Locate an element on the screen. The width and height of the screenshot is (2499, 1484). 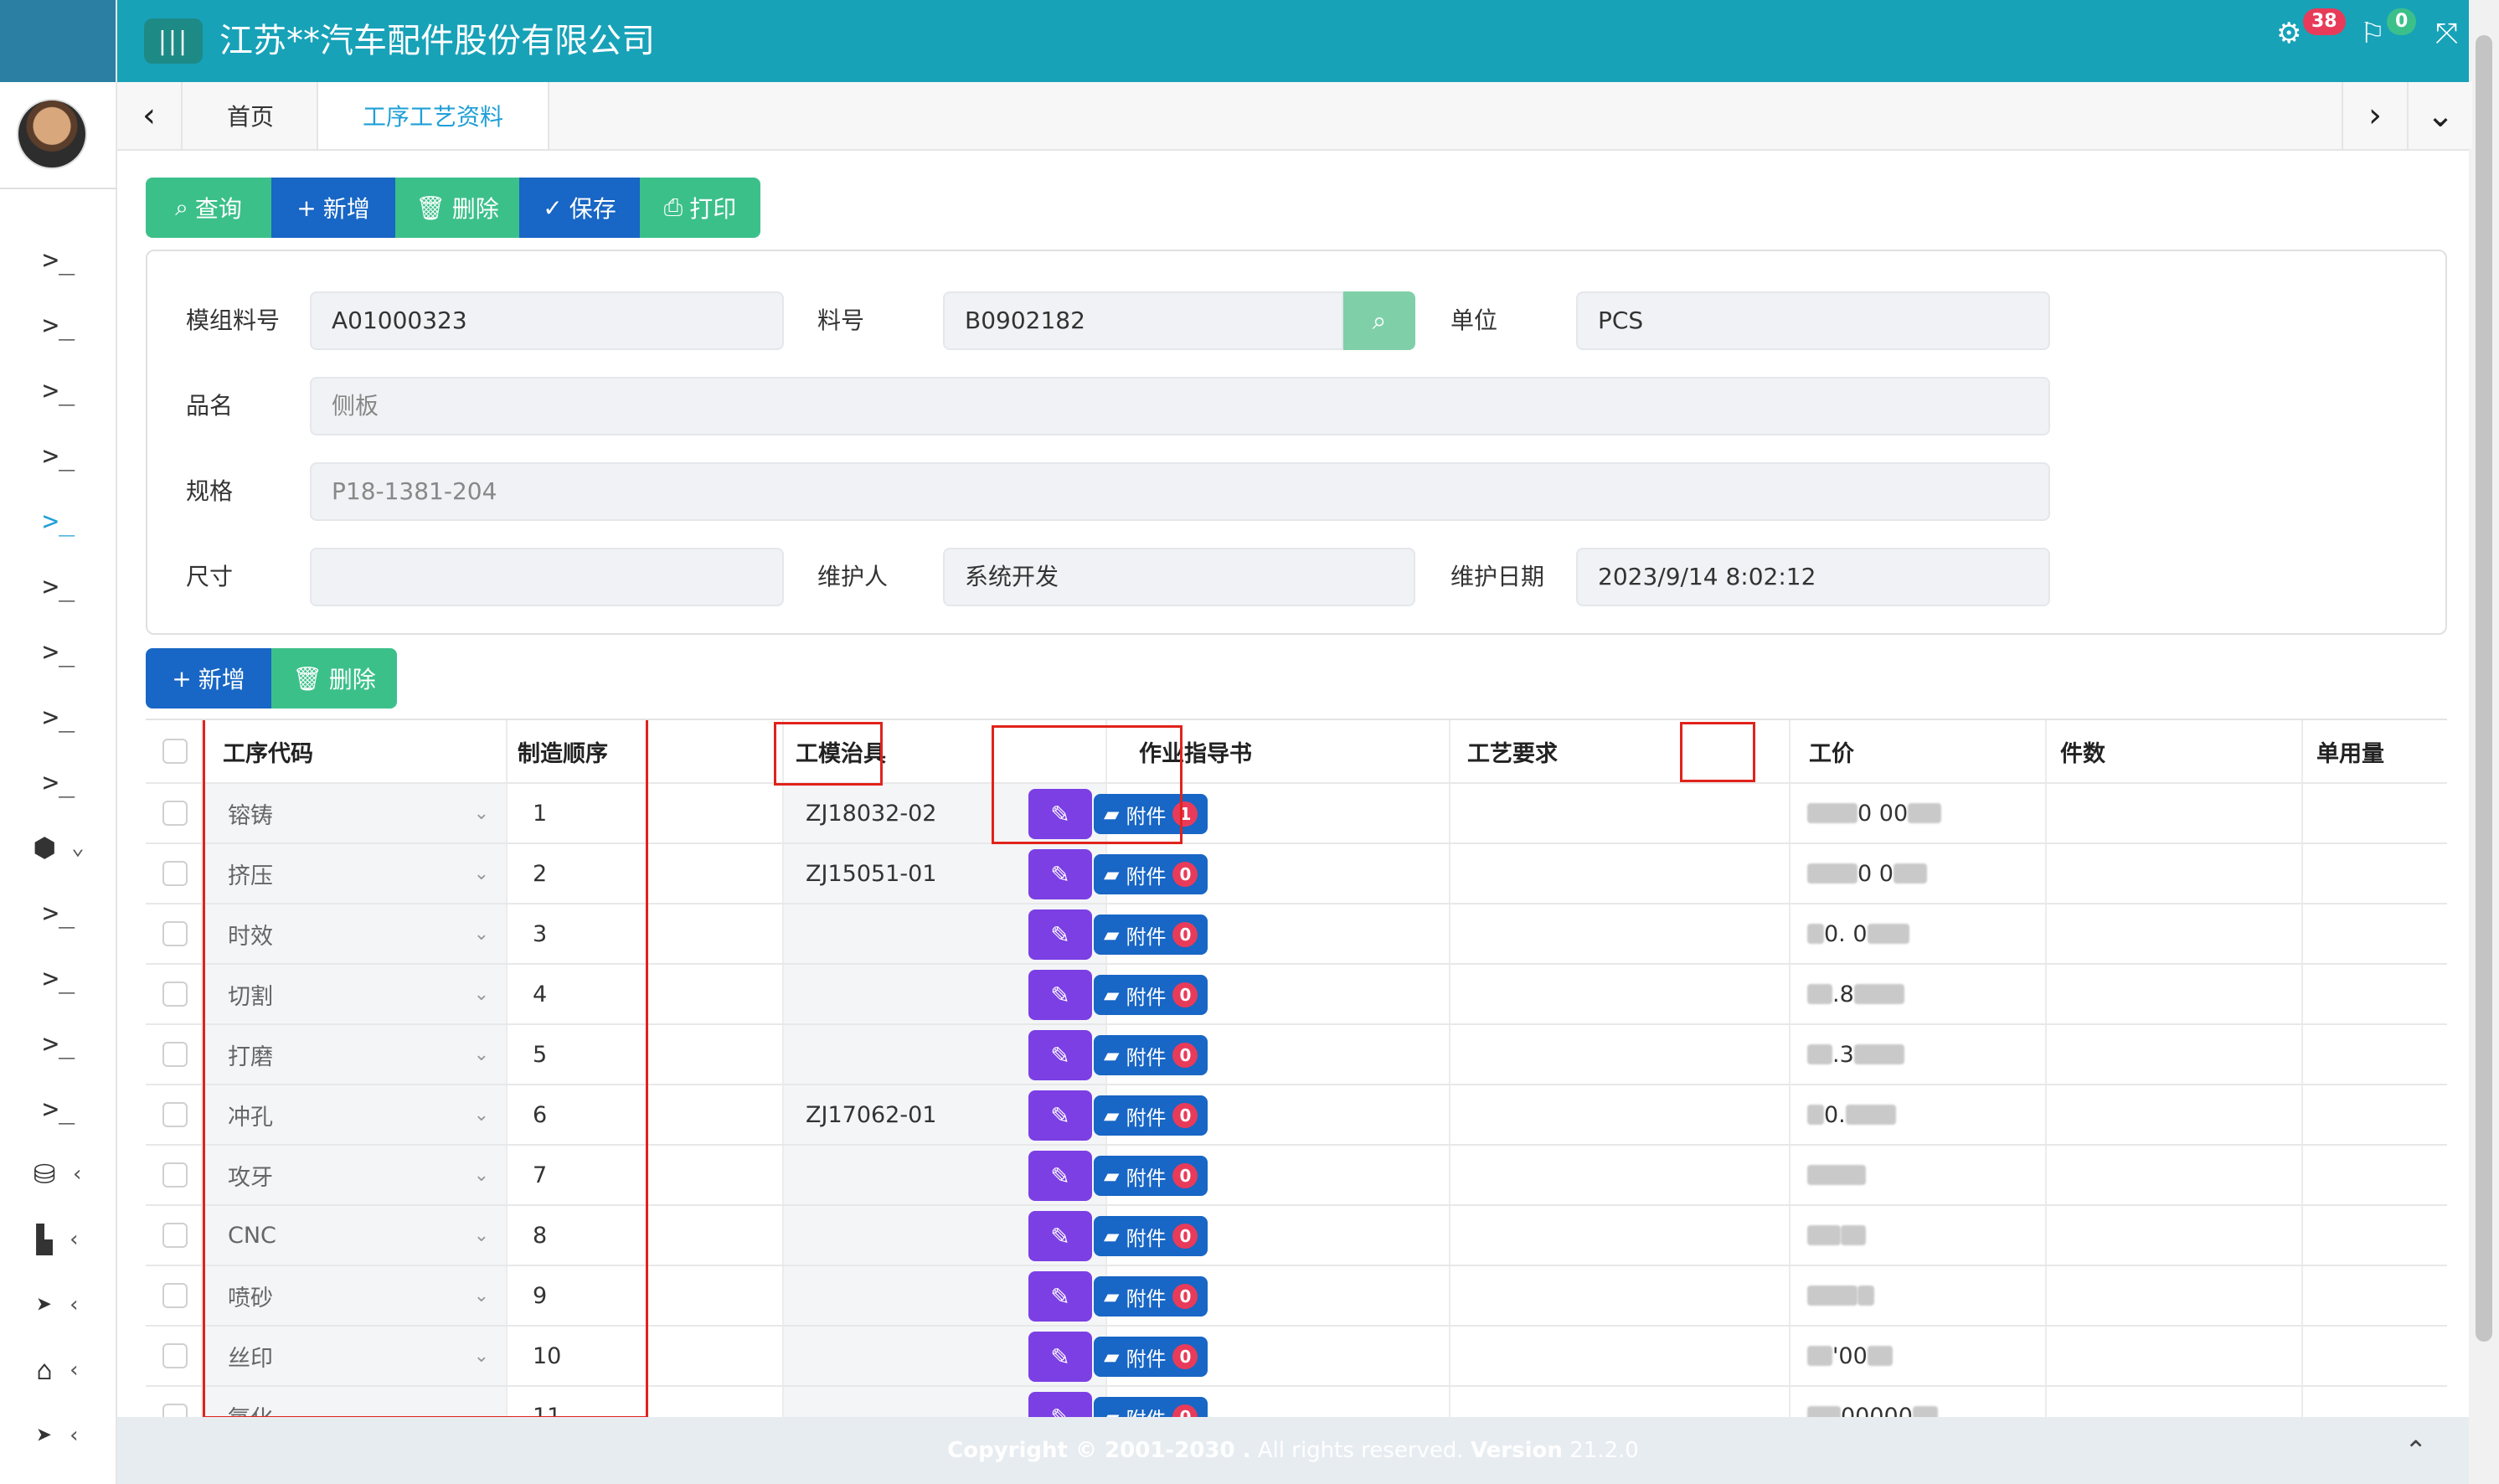
sidebar-group-factory: ▙ ‹ is located at coordinates (58, 1239).